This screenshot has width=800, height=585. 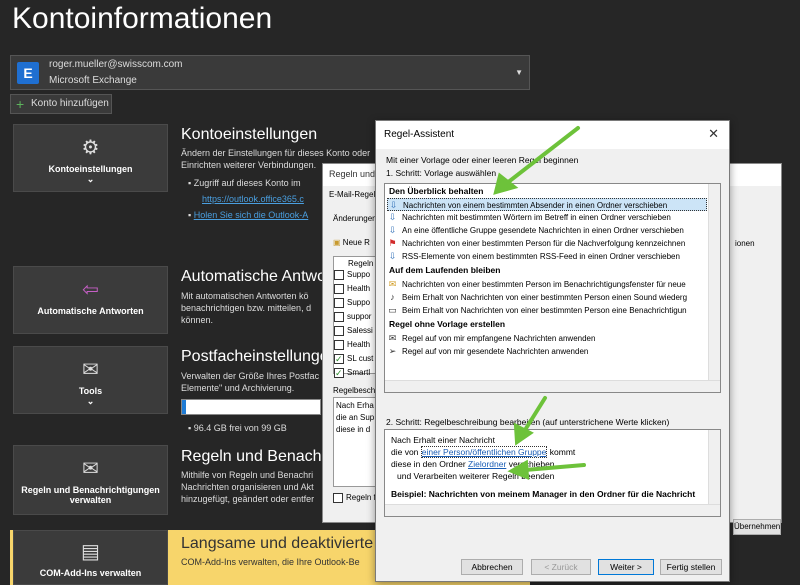 I want to click on arrowhead-icon, so click(x=518, y=470).